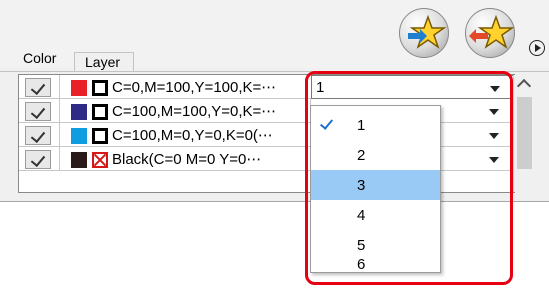 This screenshot has height=293, width=549. What do you see at coordinates (194, 87) in the screenshot?
I see `color-name: C=0,M=100,Y=100,K=⋯` at bounding box center [194, 87].